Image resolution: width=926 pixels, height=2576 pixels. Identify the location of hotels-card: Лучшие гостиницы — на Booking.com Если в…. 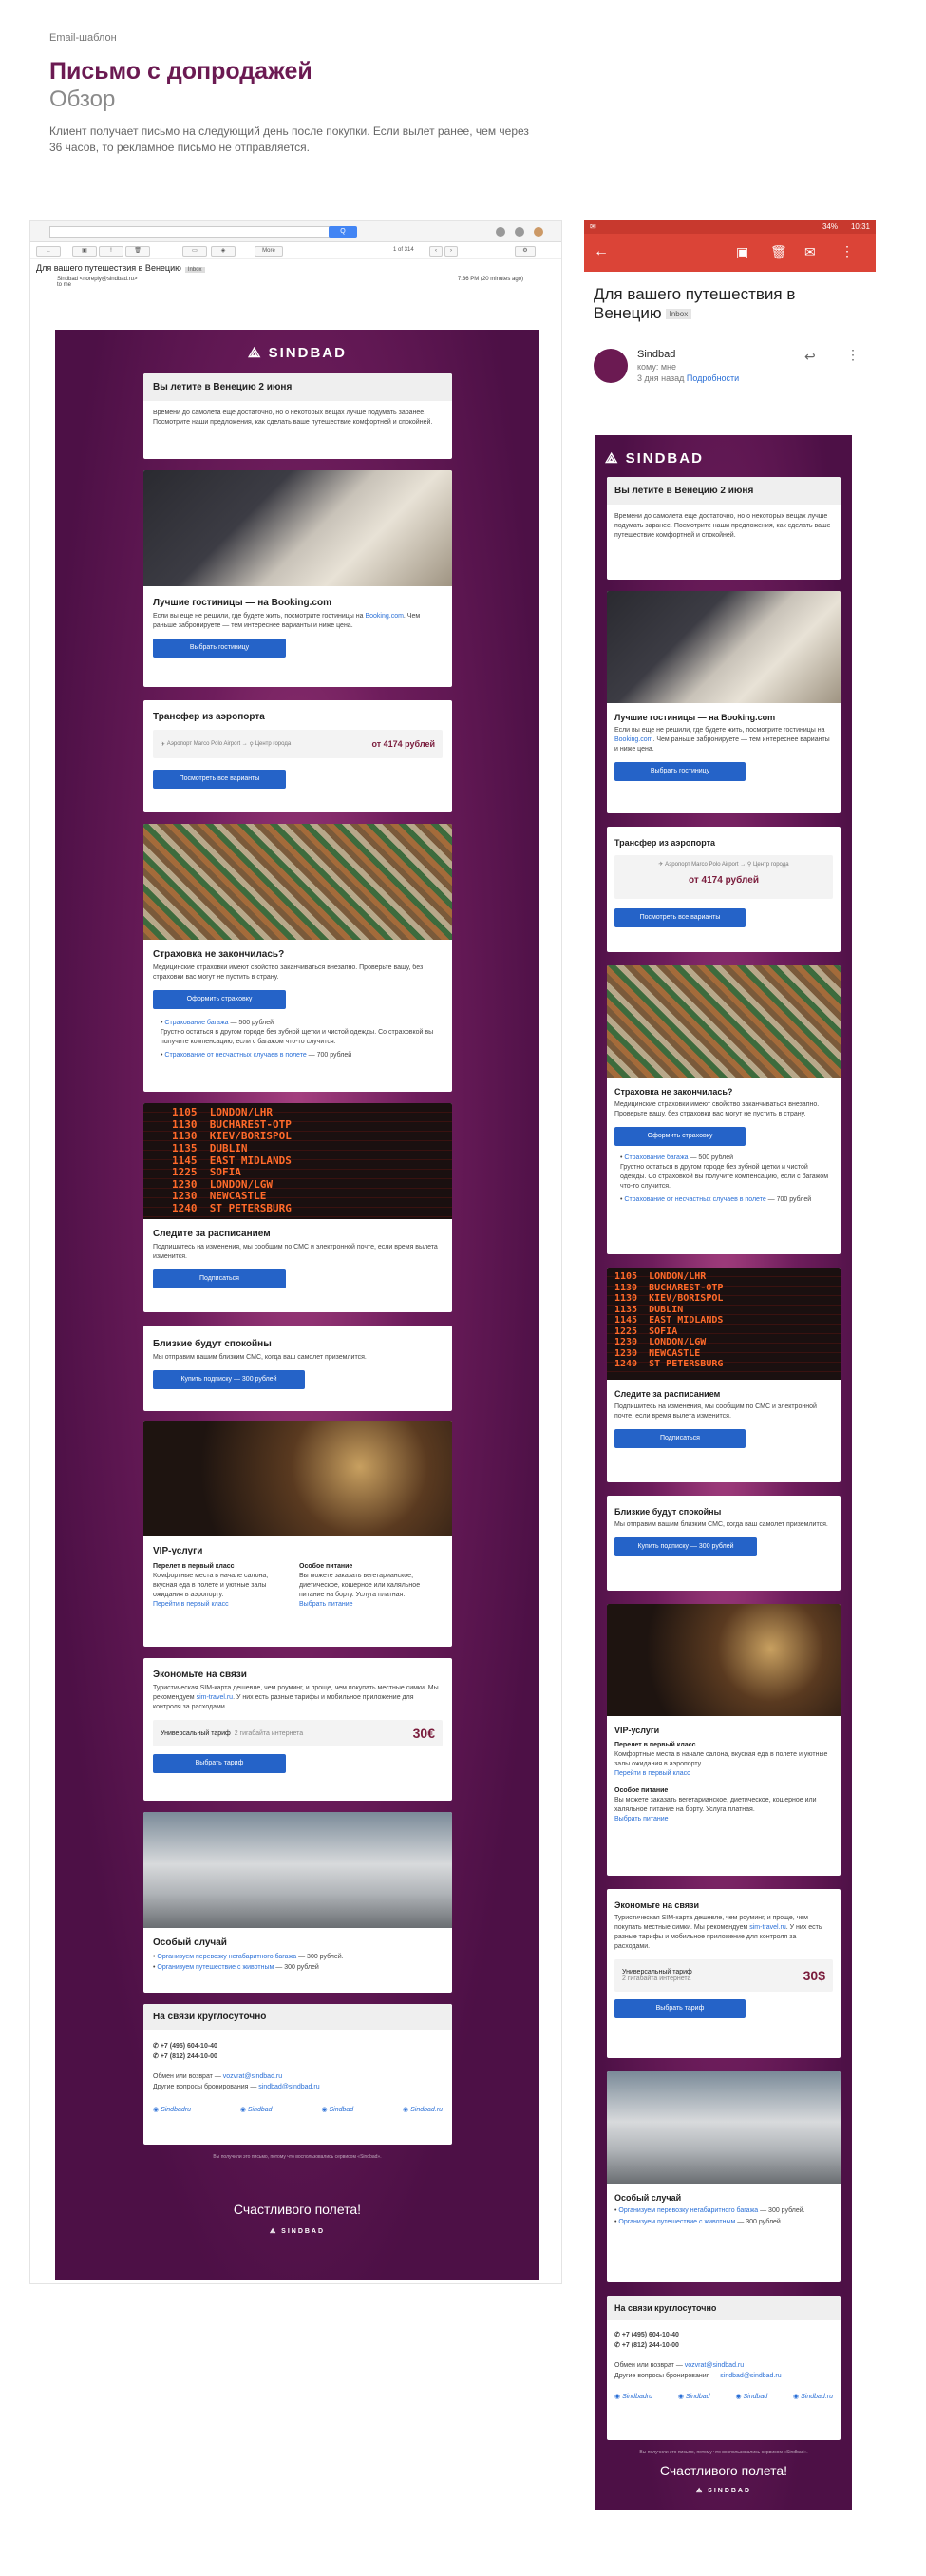
(724, 702).